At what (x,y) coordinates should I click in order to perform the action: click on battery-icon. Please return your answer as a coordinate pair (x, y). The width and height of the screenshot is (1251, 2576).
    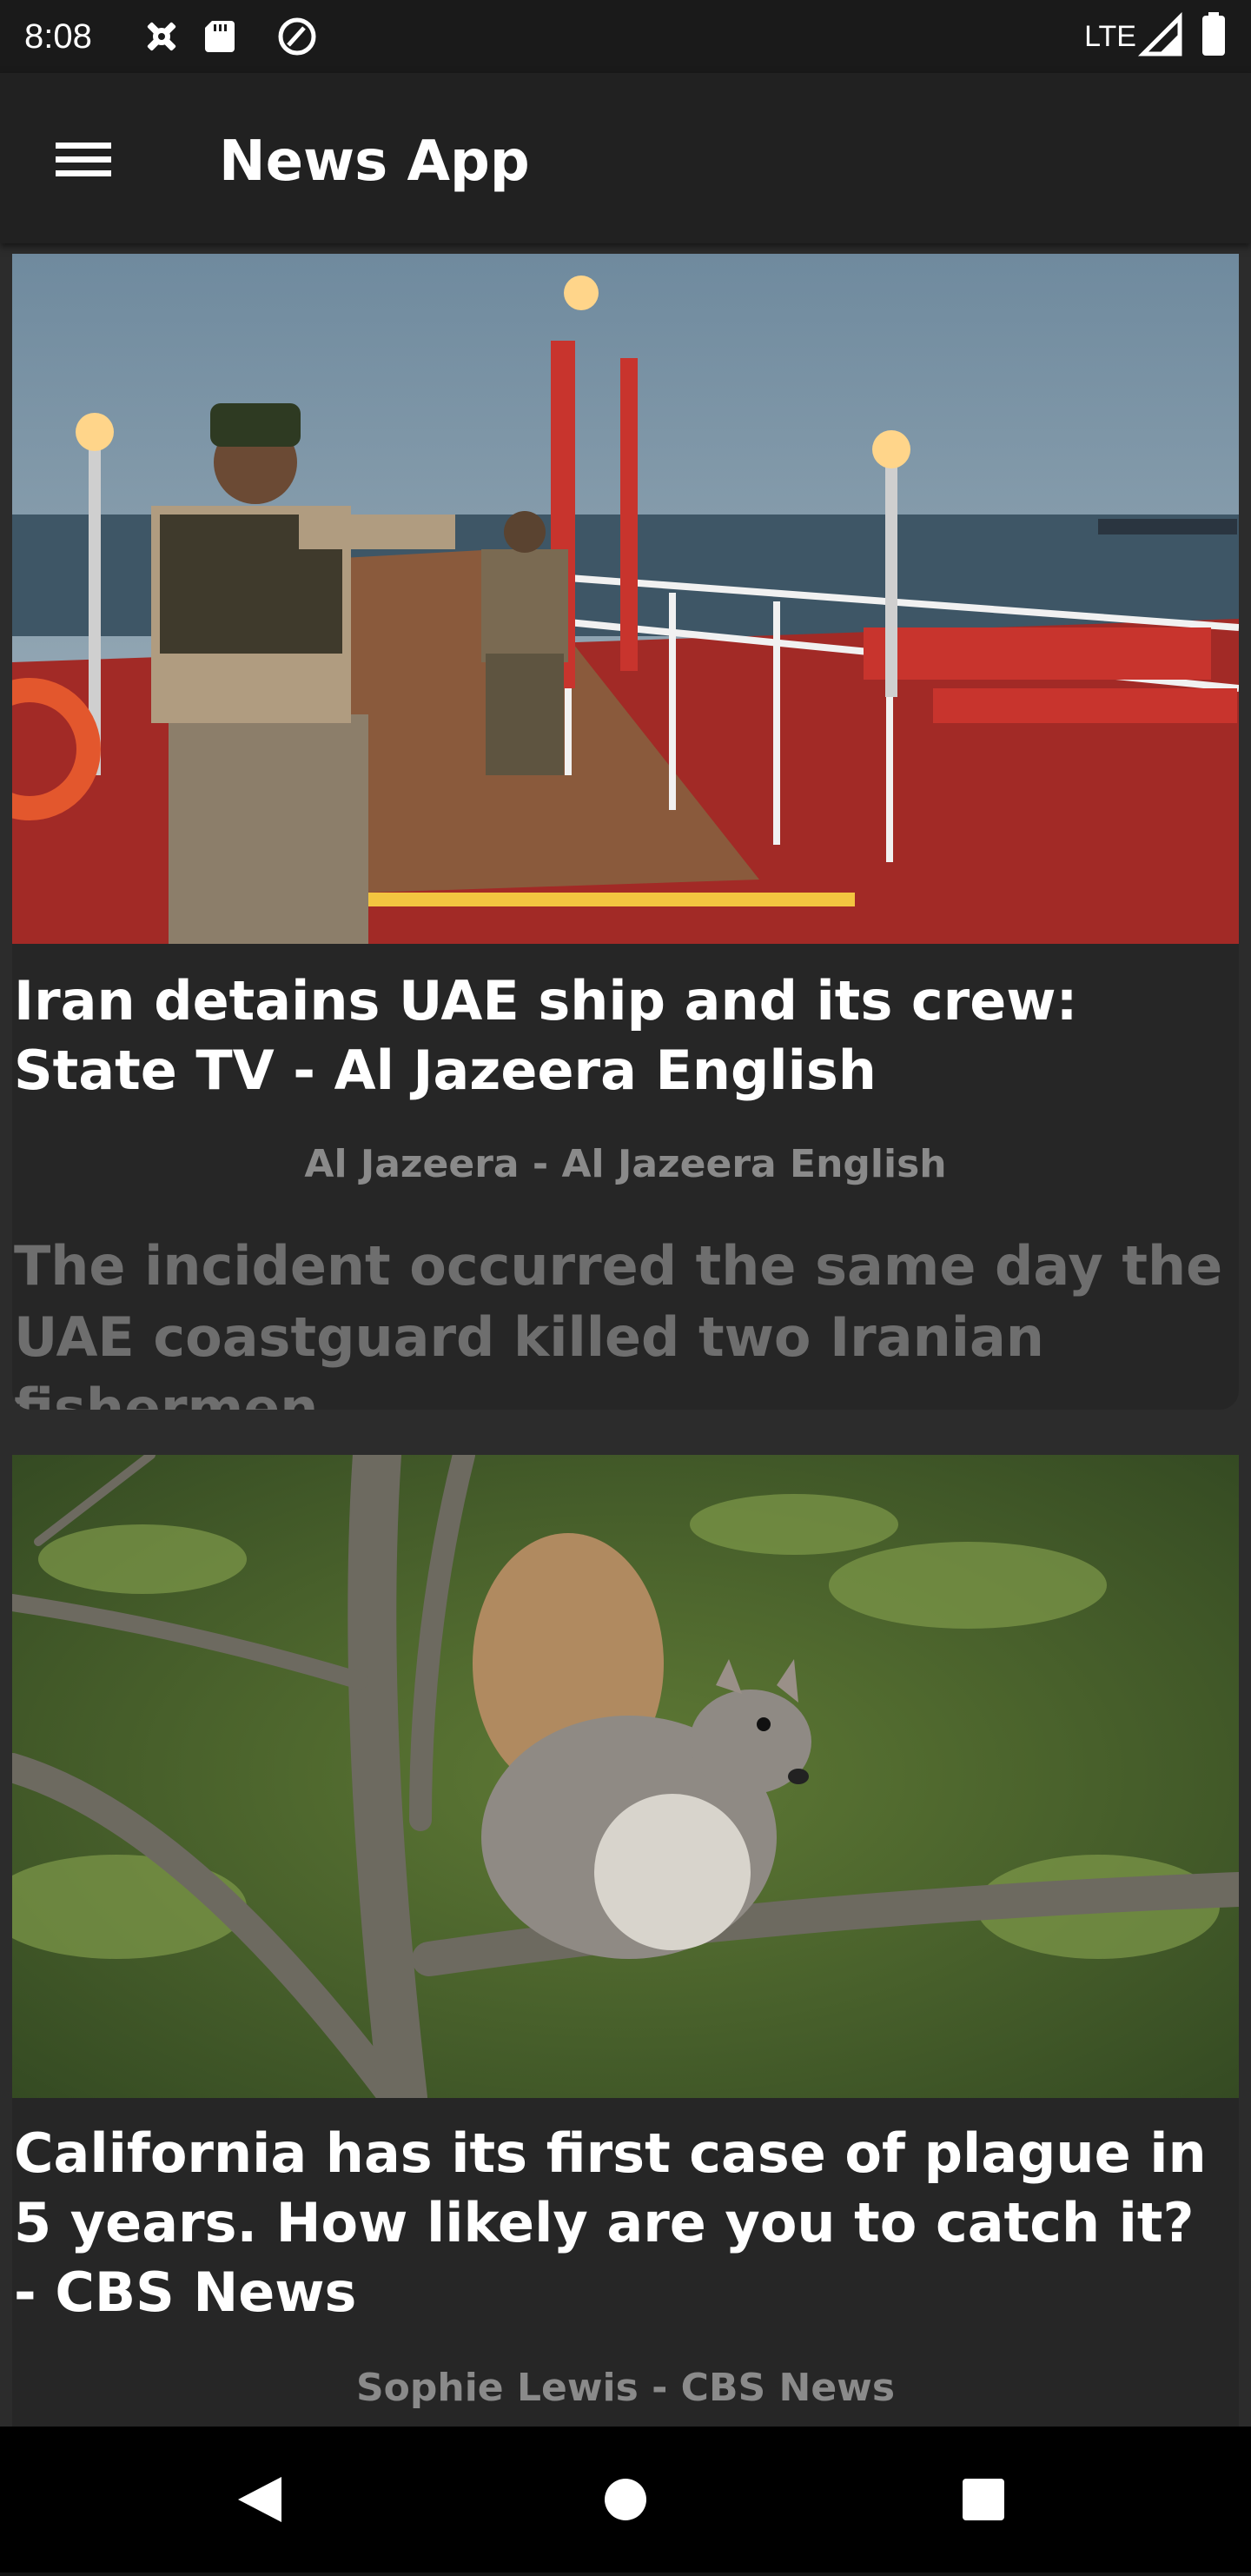
    Looking at the image, I should click on (1213, 36).